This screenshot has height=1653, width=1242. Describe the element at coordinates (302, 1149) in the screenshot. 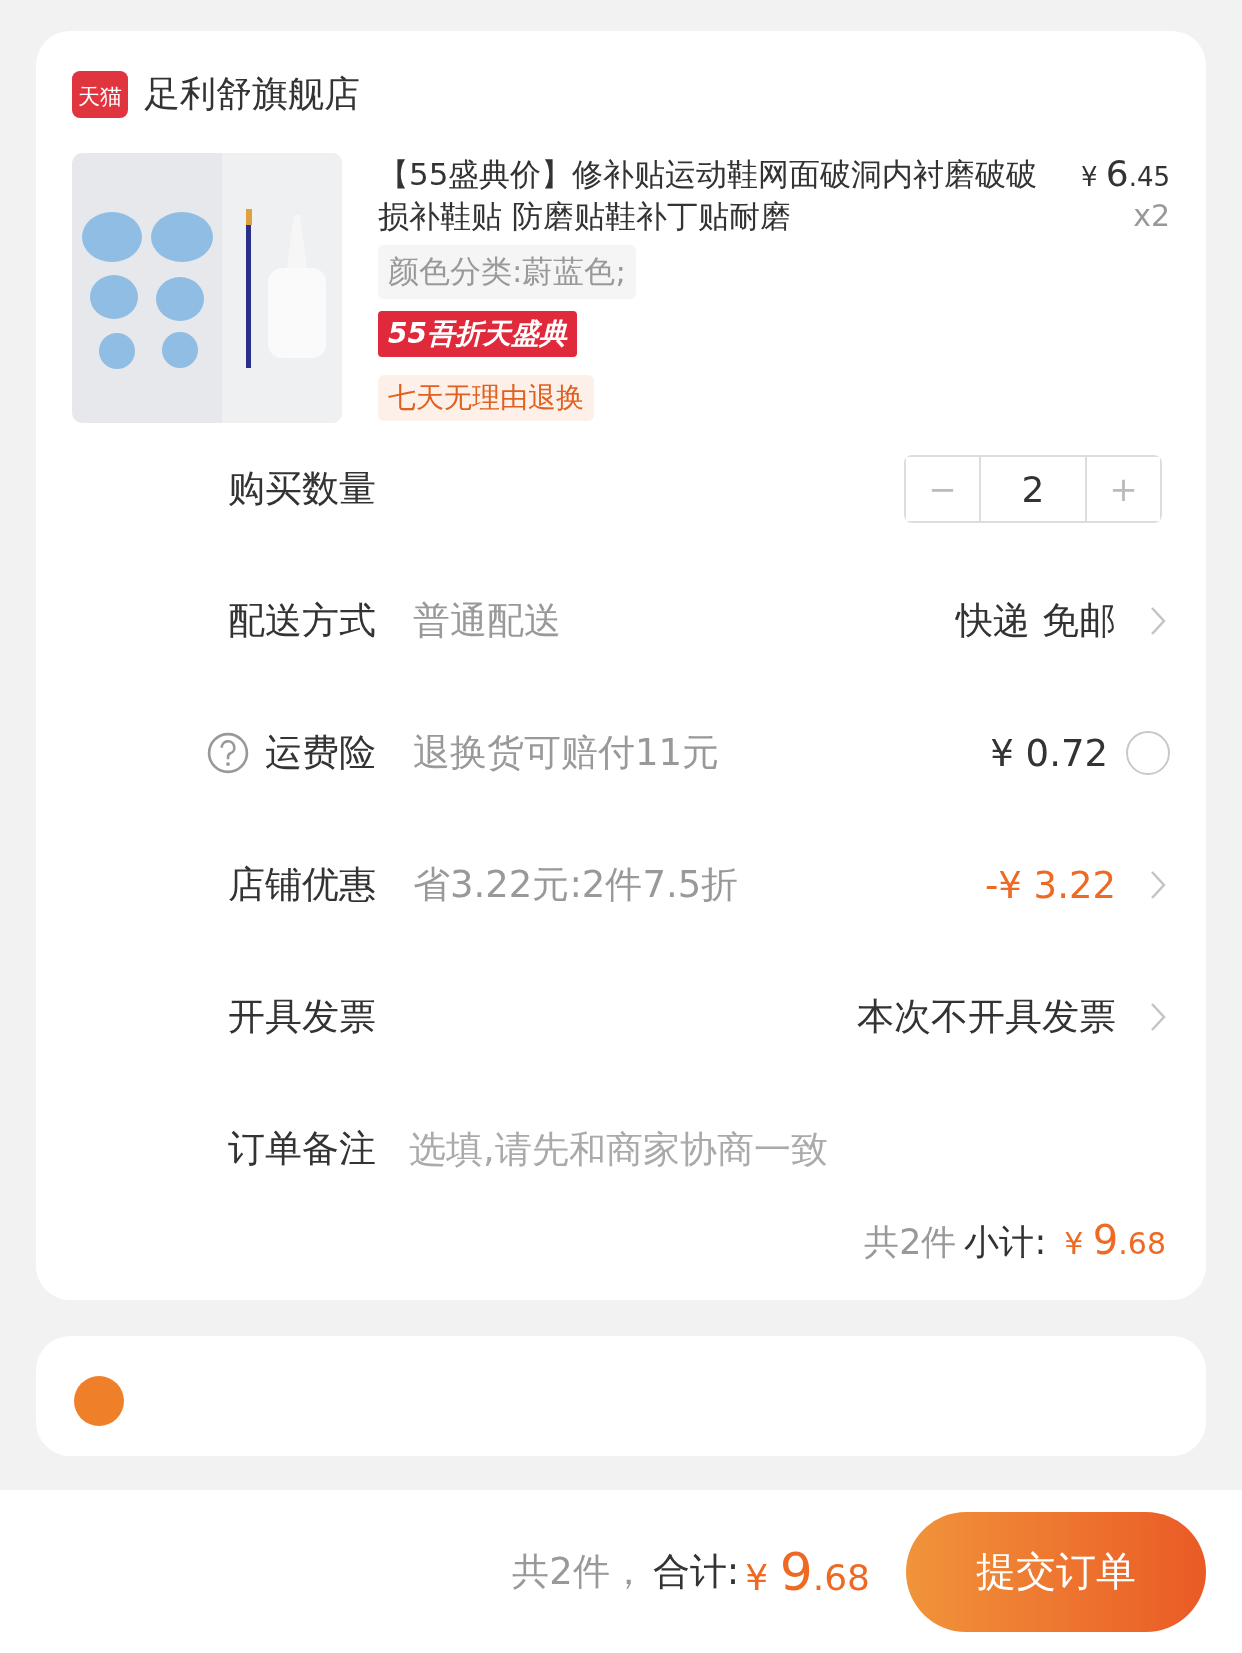

I see `row-label: 订单备注` at that location.